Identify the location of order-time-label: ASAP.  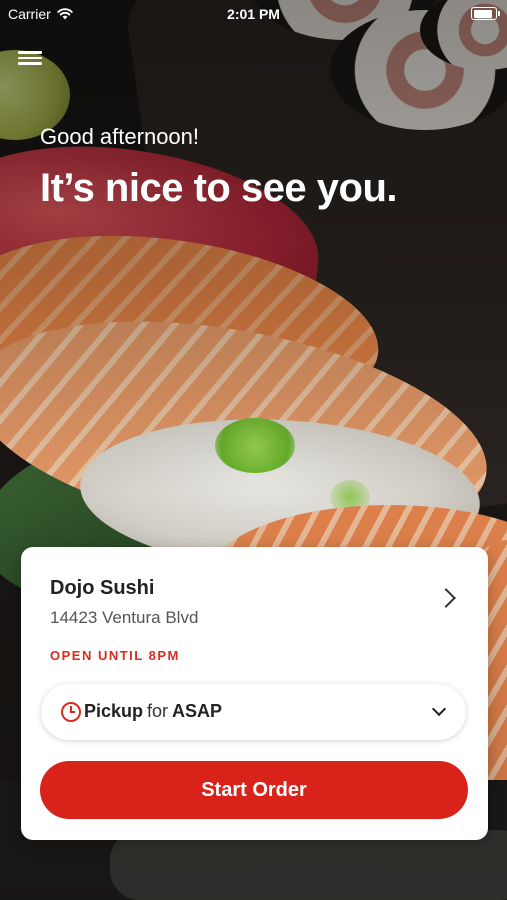
(197, 711).